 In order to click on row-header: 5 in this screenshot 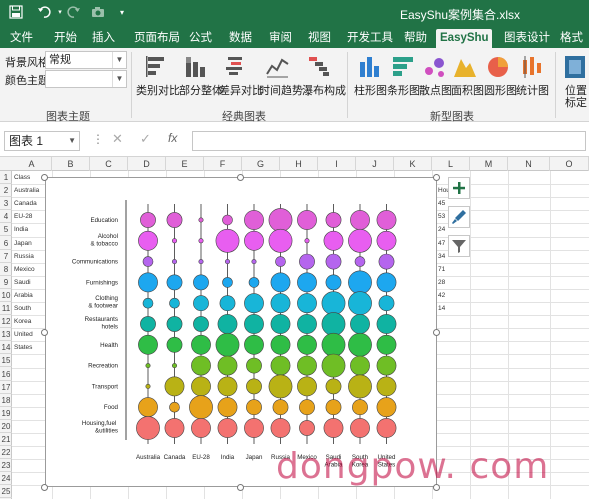, I will do `click(6, 230)`.